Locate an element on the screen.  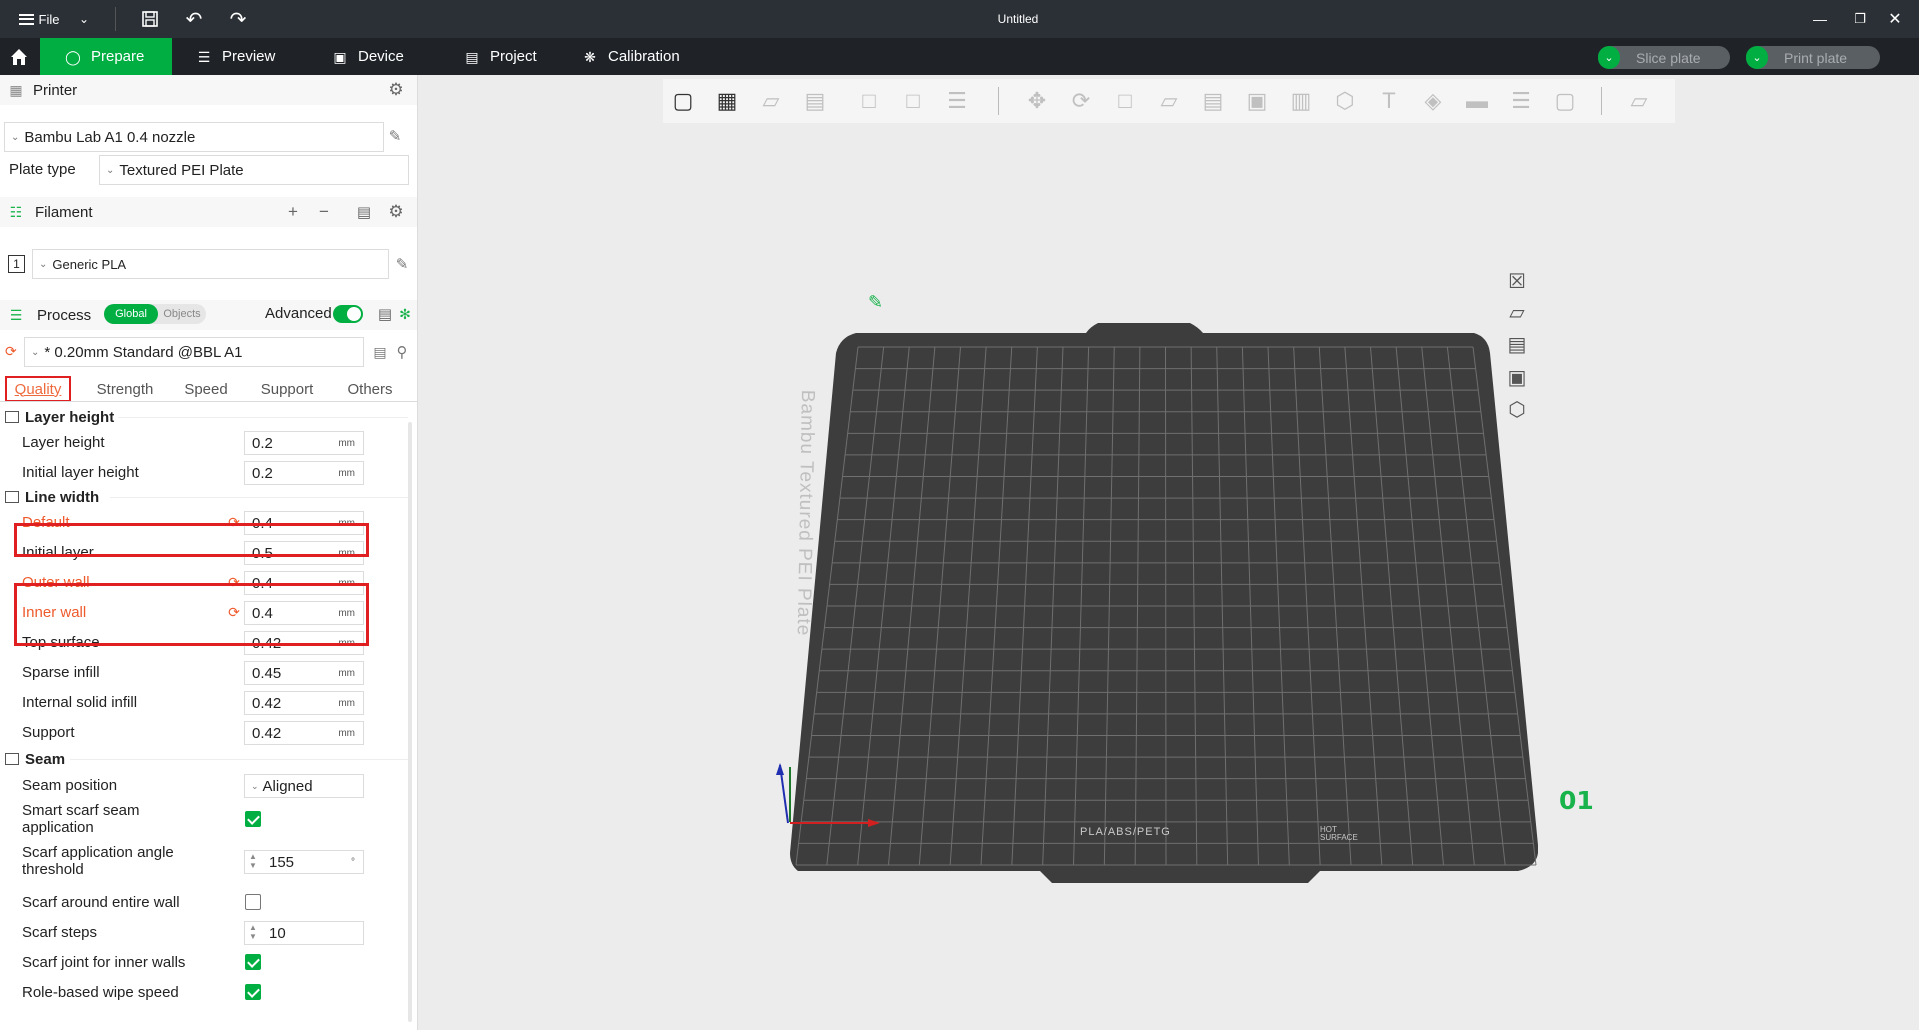
plate-type-select: ⌄ Textured PEI Plate is located at coordinates (254, 170).